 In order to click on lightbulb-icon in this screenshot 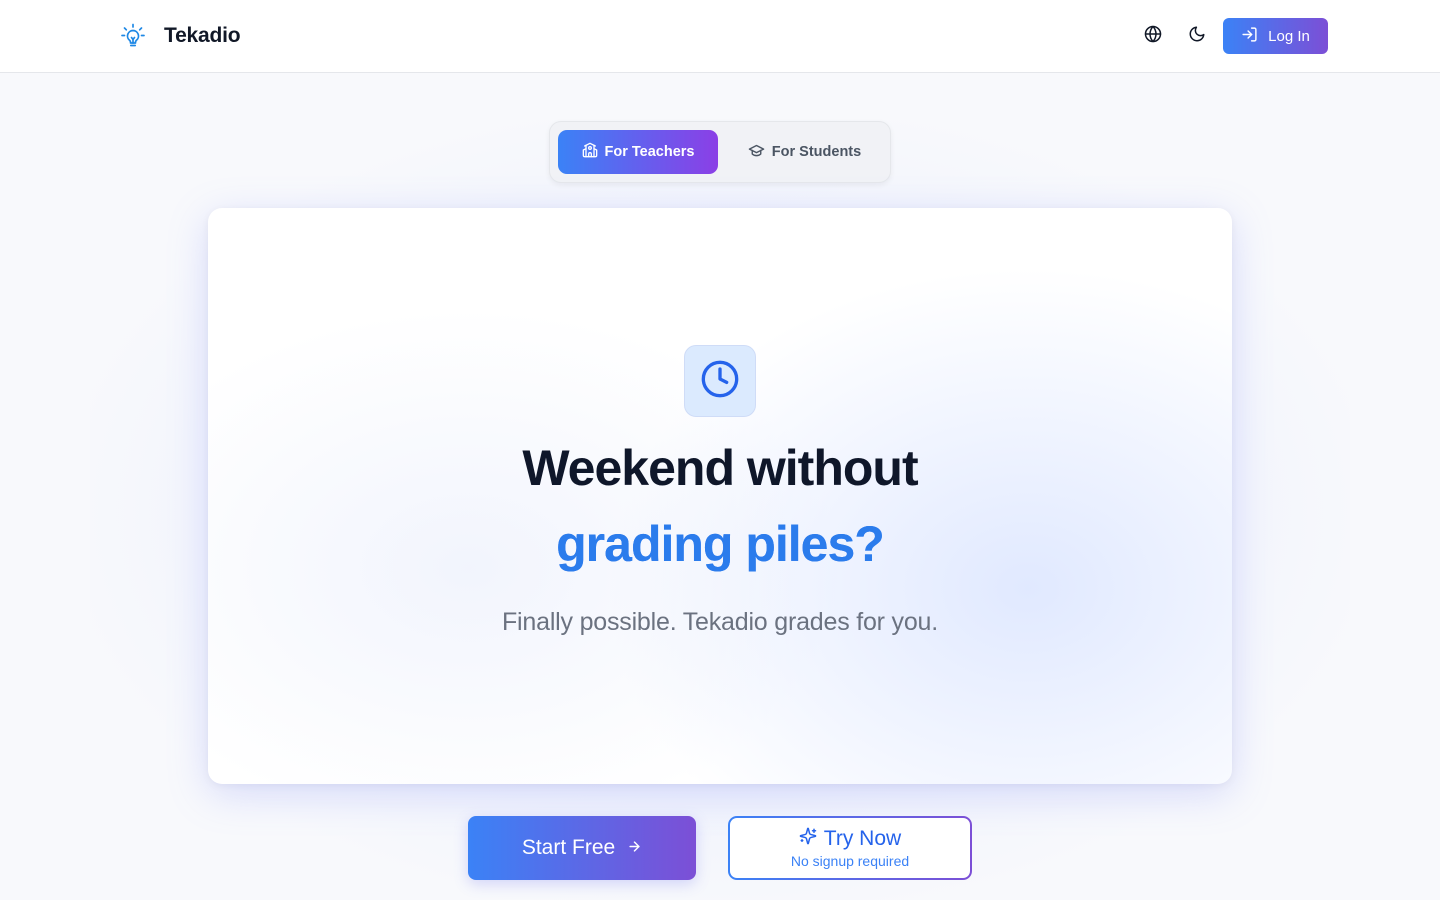, I will do `click(133, 36)`.